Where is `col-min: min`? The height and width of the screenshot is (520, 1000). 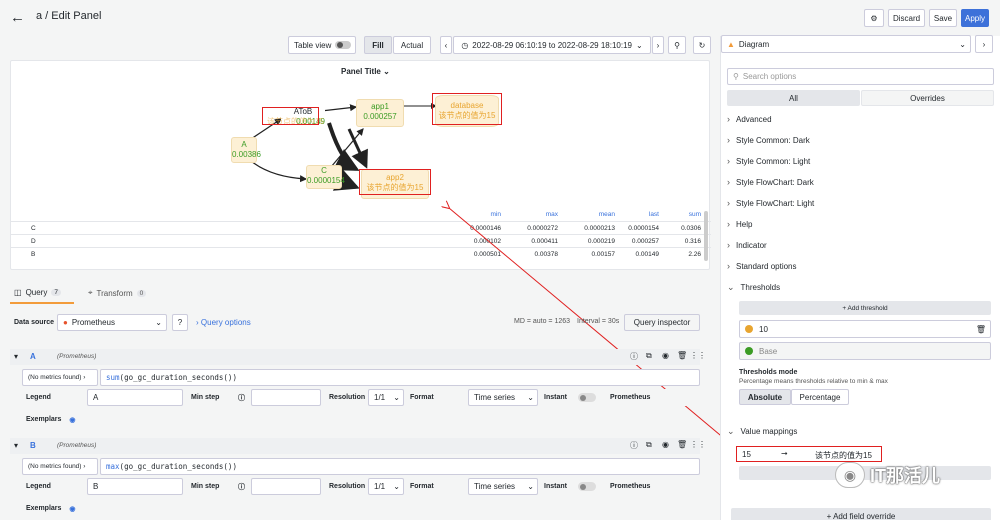
col-min: min is located at coordinates (491, 214).